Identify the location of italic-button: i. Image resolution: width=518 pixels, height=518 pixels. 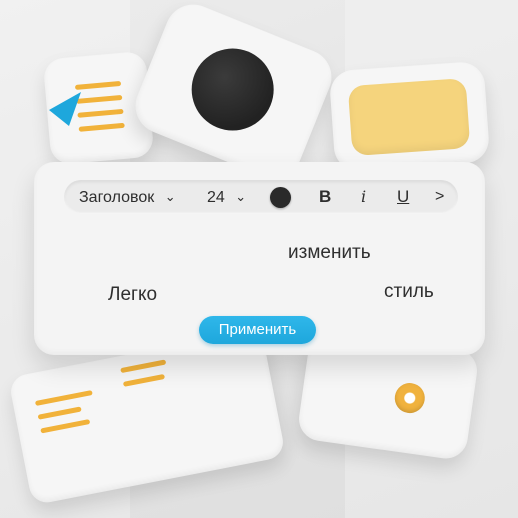
(363, 197).